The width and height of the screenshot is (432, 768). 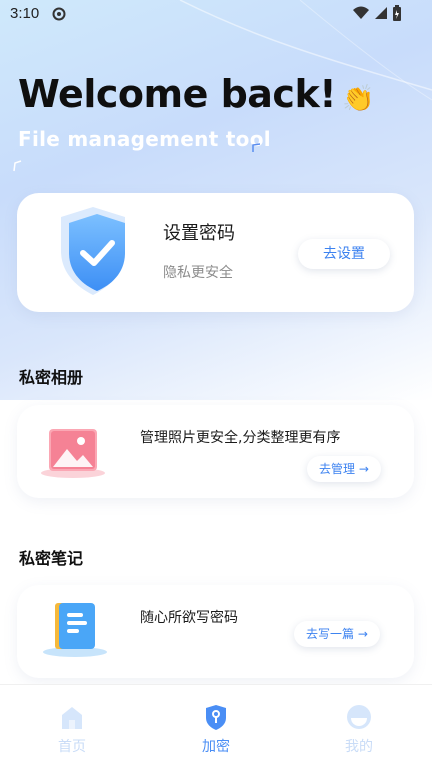 I want to click on go-manage-button: 去管理 →, so click(x=344, y=469).